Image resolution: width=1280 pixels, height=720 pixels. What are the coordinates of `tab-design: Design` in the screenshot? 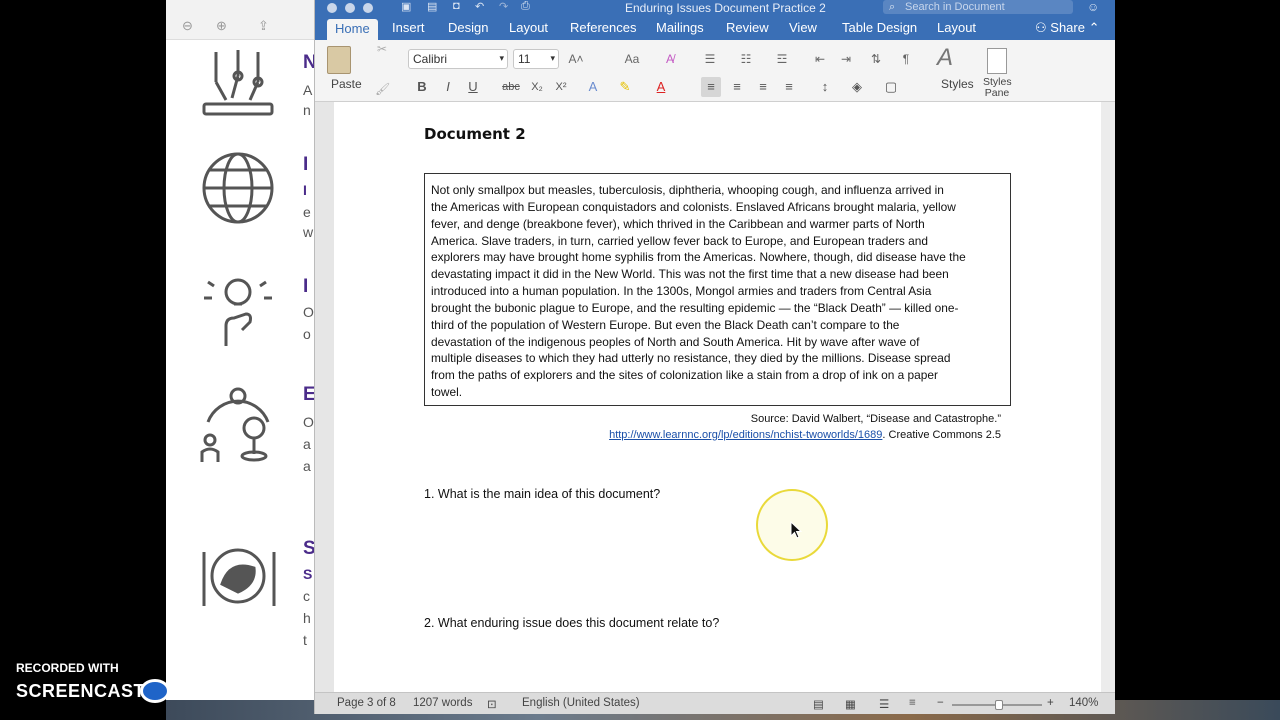 It's located at (468, 27).